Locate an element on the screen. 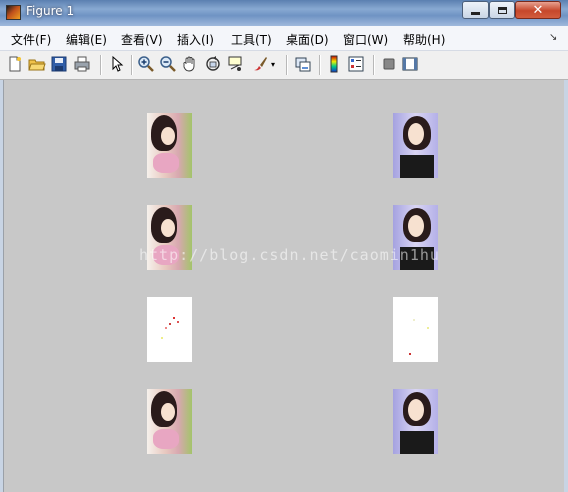  zoom-out-icon is located at coordinates (168, 64).